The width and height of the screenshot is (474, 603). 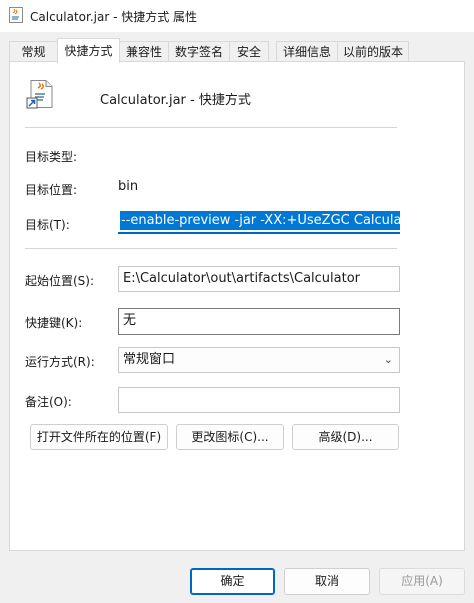 I want to click on hotkey-label: 快捷键(K):, so click(x=54, y=323).